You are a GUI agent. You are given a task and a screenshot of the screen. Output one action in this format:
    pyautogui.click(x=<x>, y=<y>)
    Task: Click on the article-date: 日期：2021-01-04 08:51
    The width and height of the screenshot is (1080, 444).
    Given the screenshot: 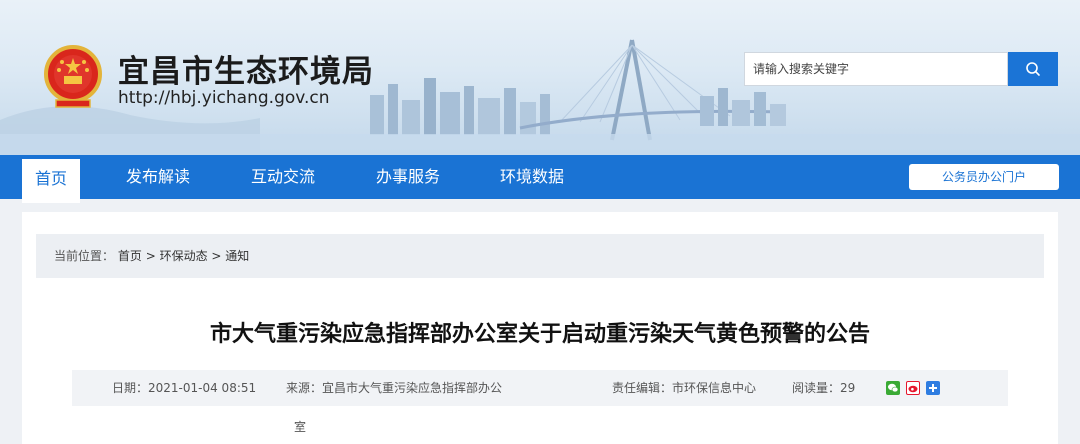 What is the action you would take?
    pyautogui.click(x=184, y=388)
    